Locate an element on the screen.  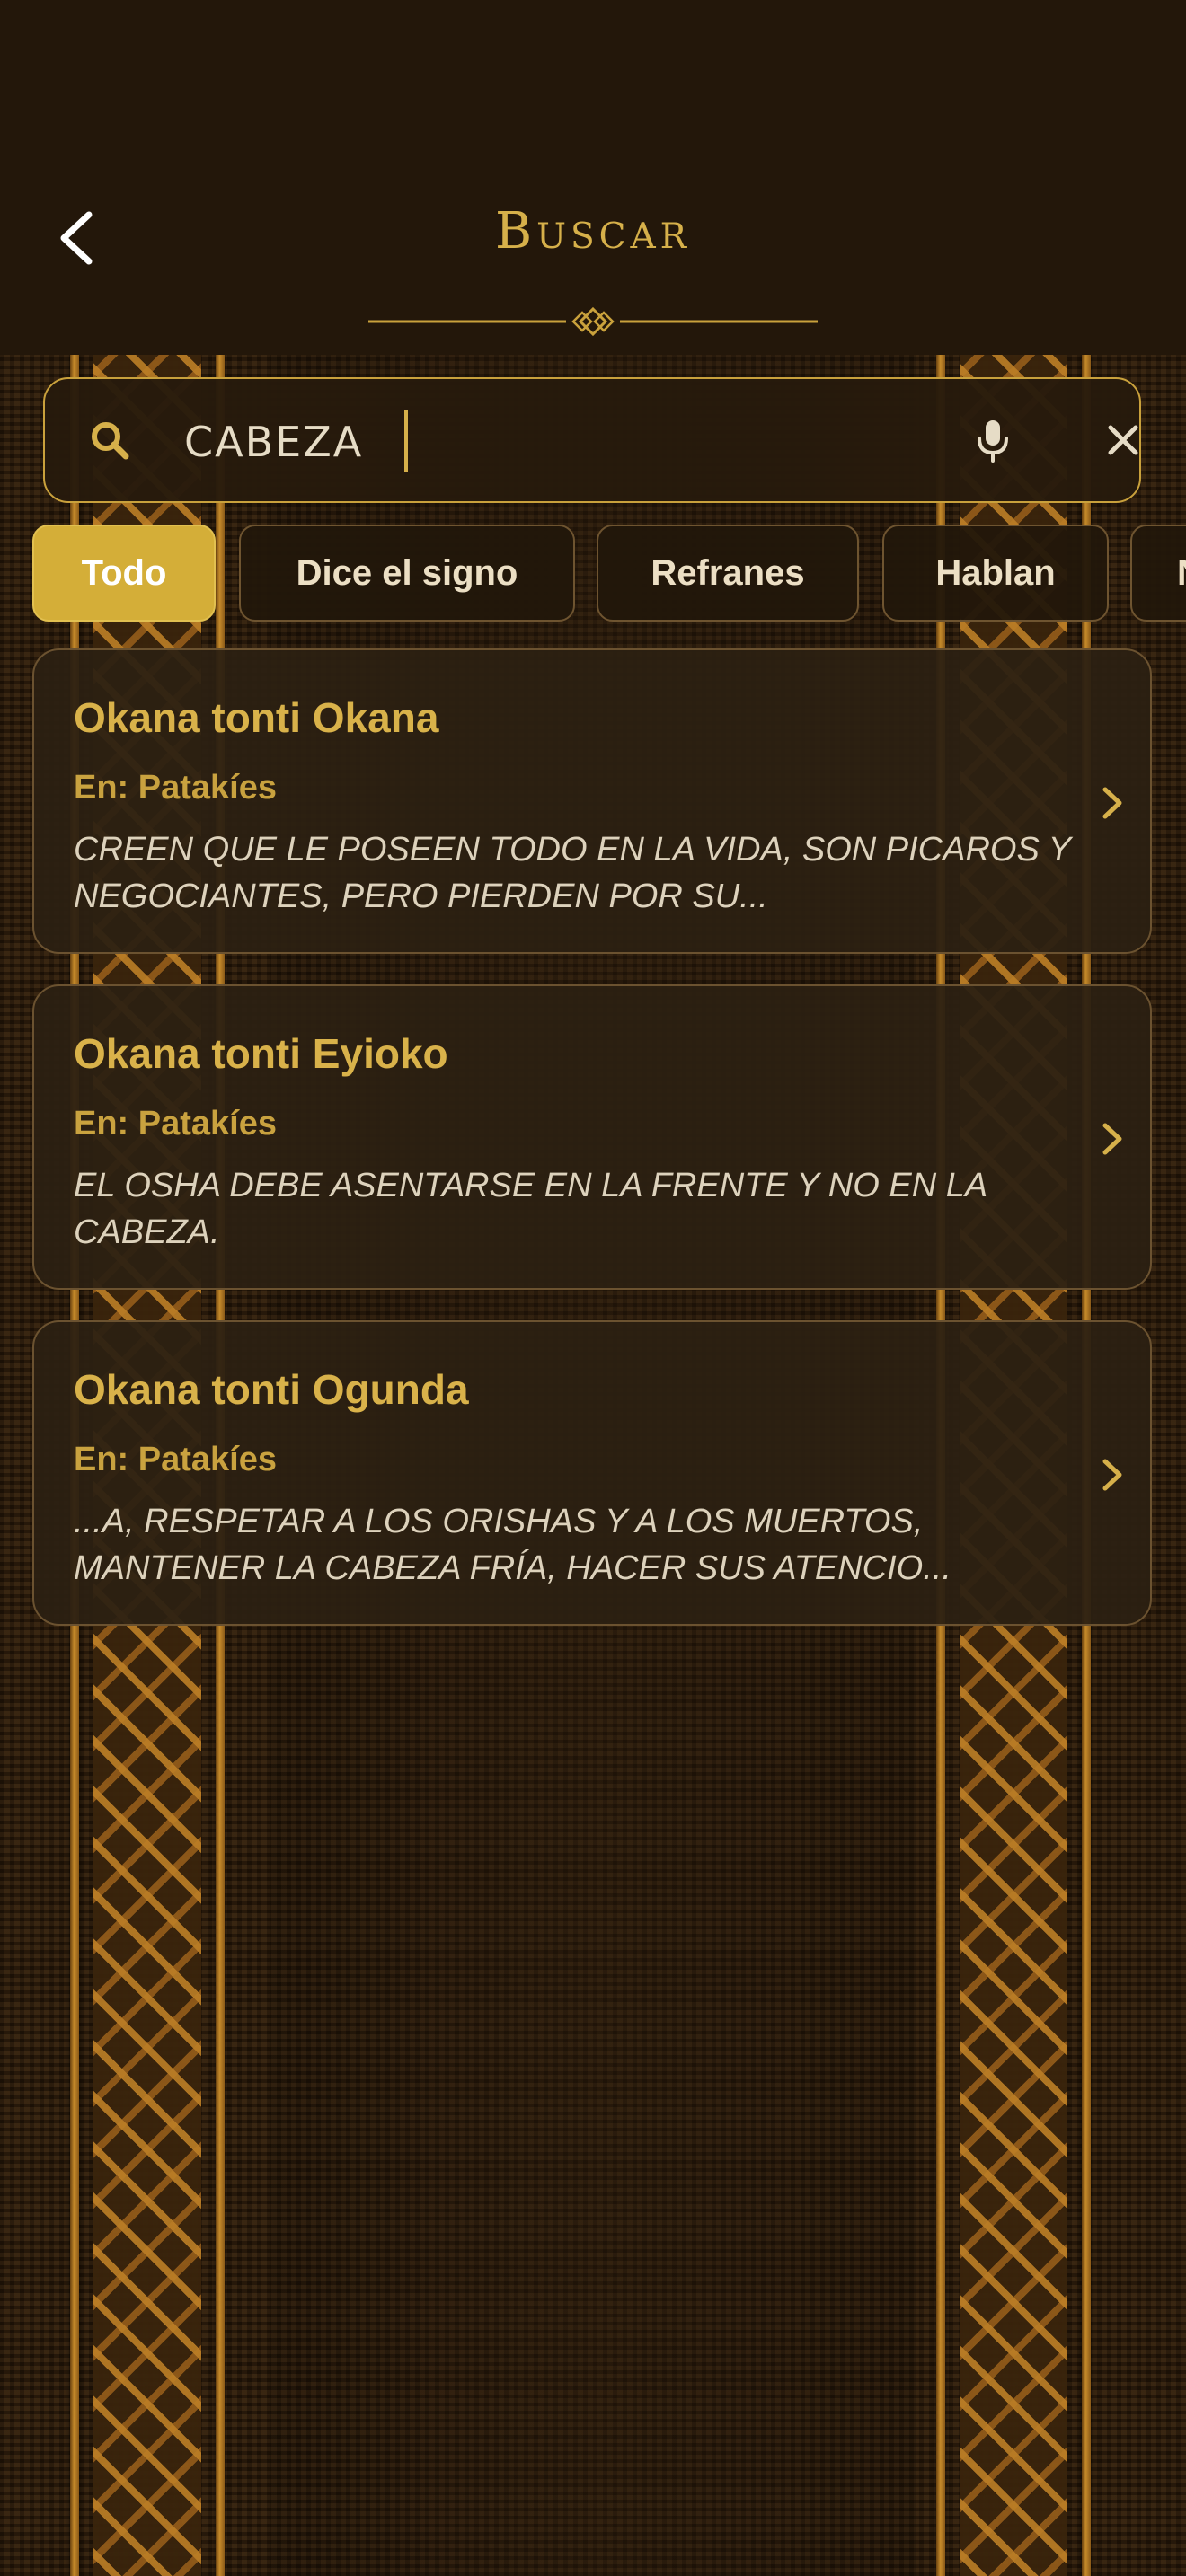
search-bar is located at coordinates (592, 440).